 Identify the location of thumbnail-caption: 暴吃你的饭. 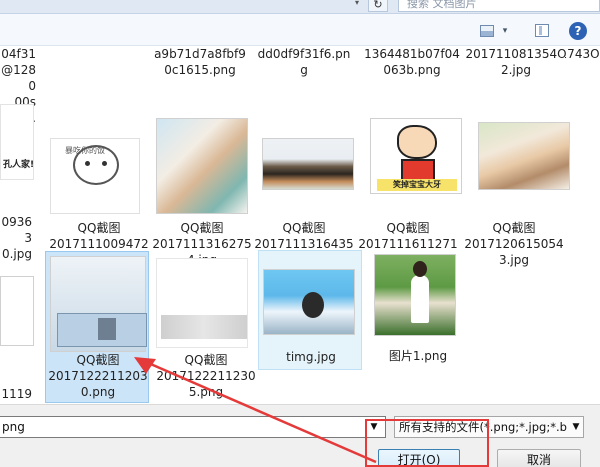
(85, 150).